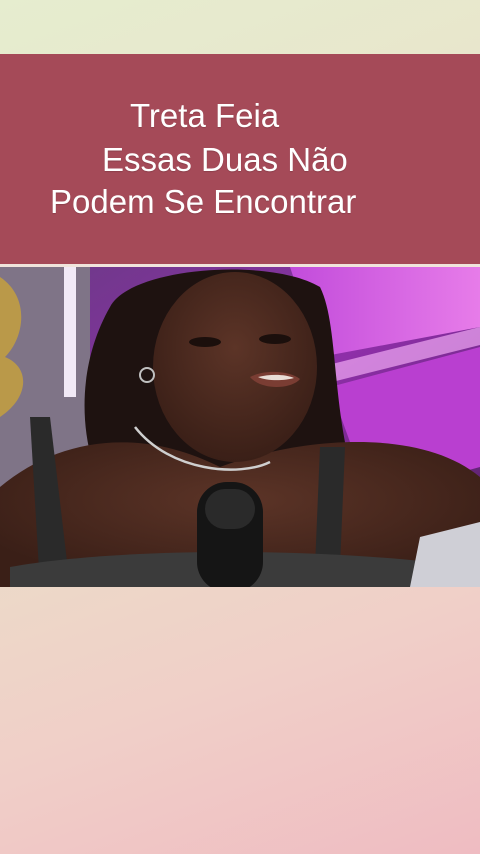  What do you see at coordinates (330, 507) in the screenshot?
I see `strap-right` at bounding box center [330, 507].